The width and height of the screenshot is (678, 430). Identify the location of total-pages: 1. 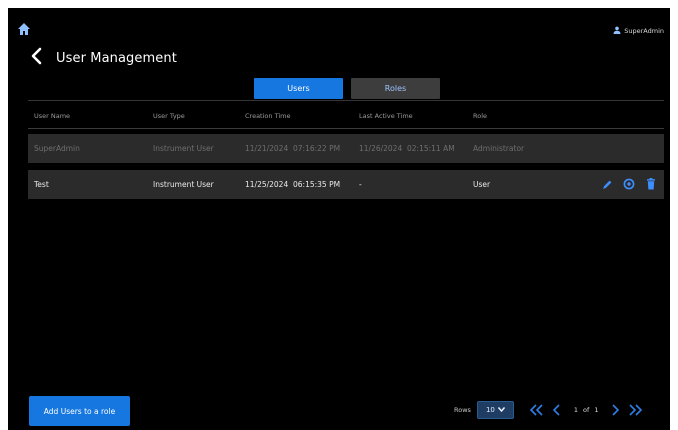
(596, 410).